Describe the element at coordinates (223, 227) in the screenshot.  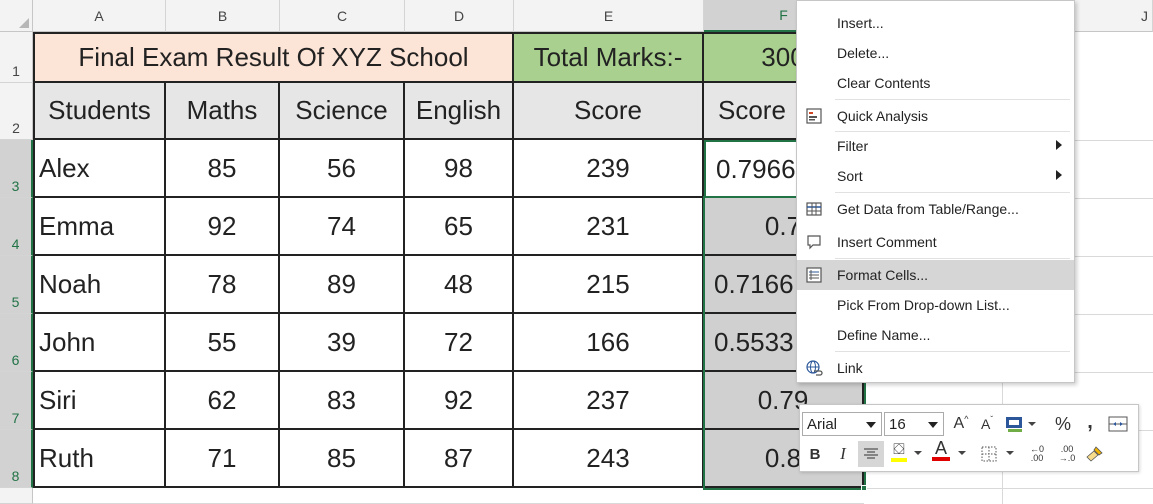
I see `maths-cell: 92` at that location.